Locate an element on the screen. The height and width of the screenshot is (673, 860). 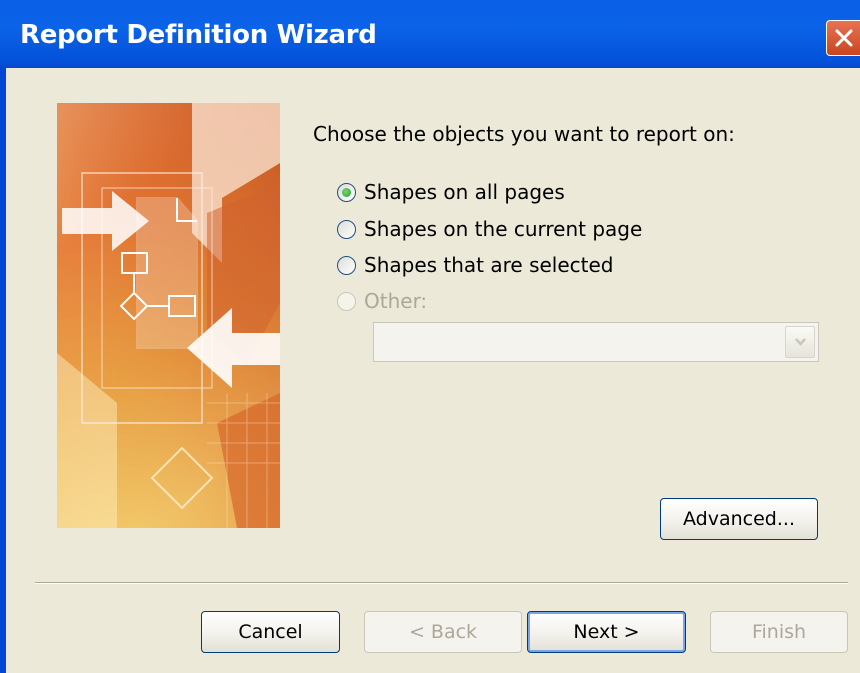
back-button: < Back is located at coordinates (443, 632).